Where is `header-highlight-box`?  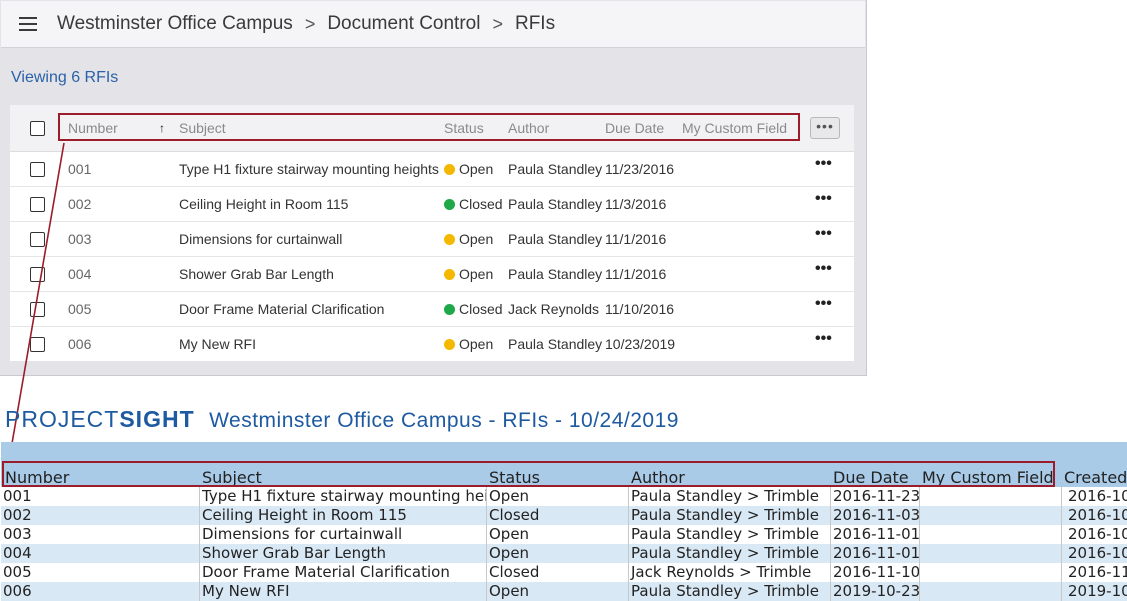
header-highlight-box is located at coordinates (429, 127).